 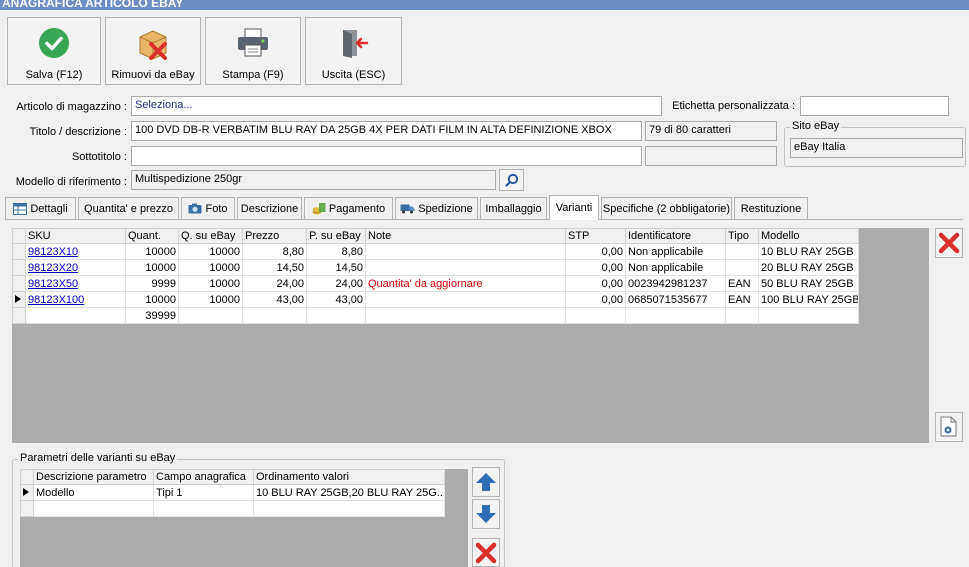 What do you see at coordinates (153, 51) in the screenshot?
I see `remove-from-ebay-button: Rimuovi da eBay` at bounding box center [153, 51].